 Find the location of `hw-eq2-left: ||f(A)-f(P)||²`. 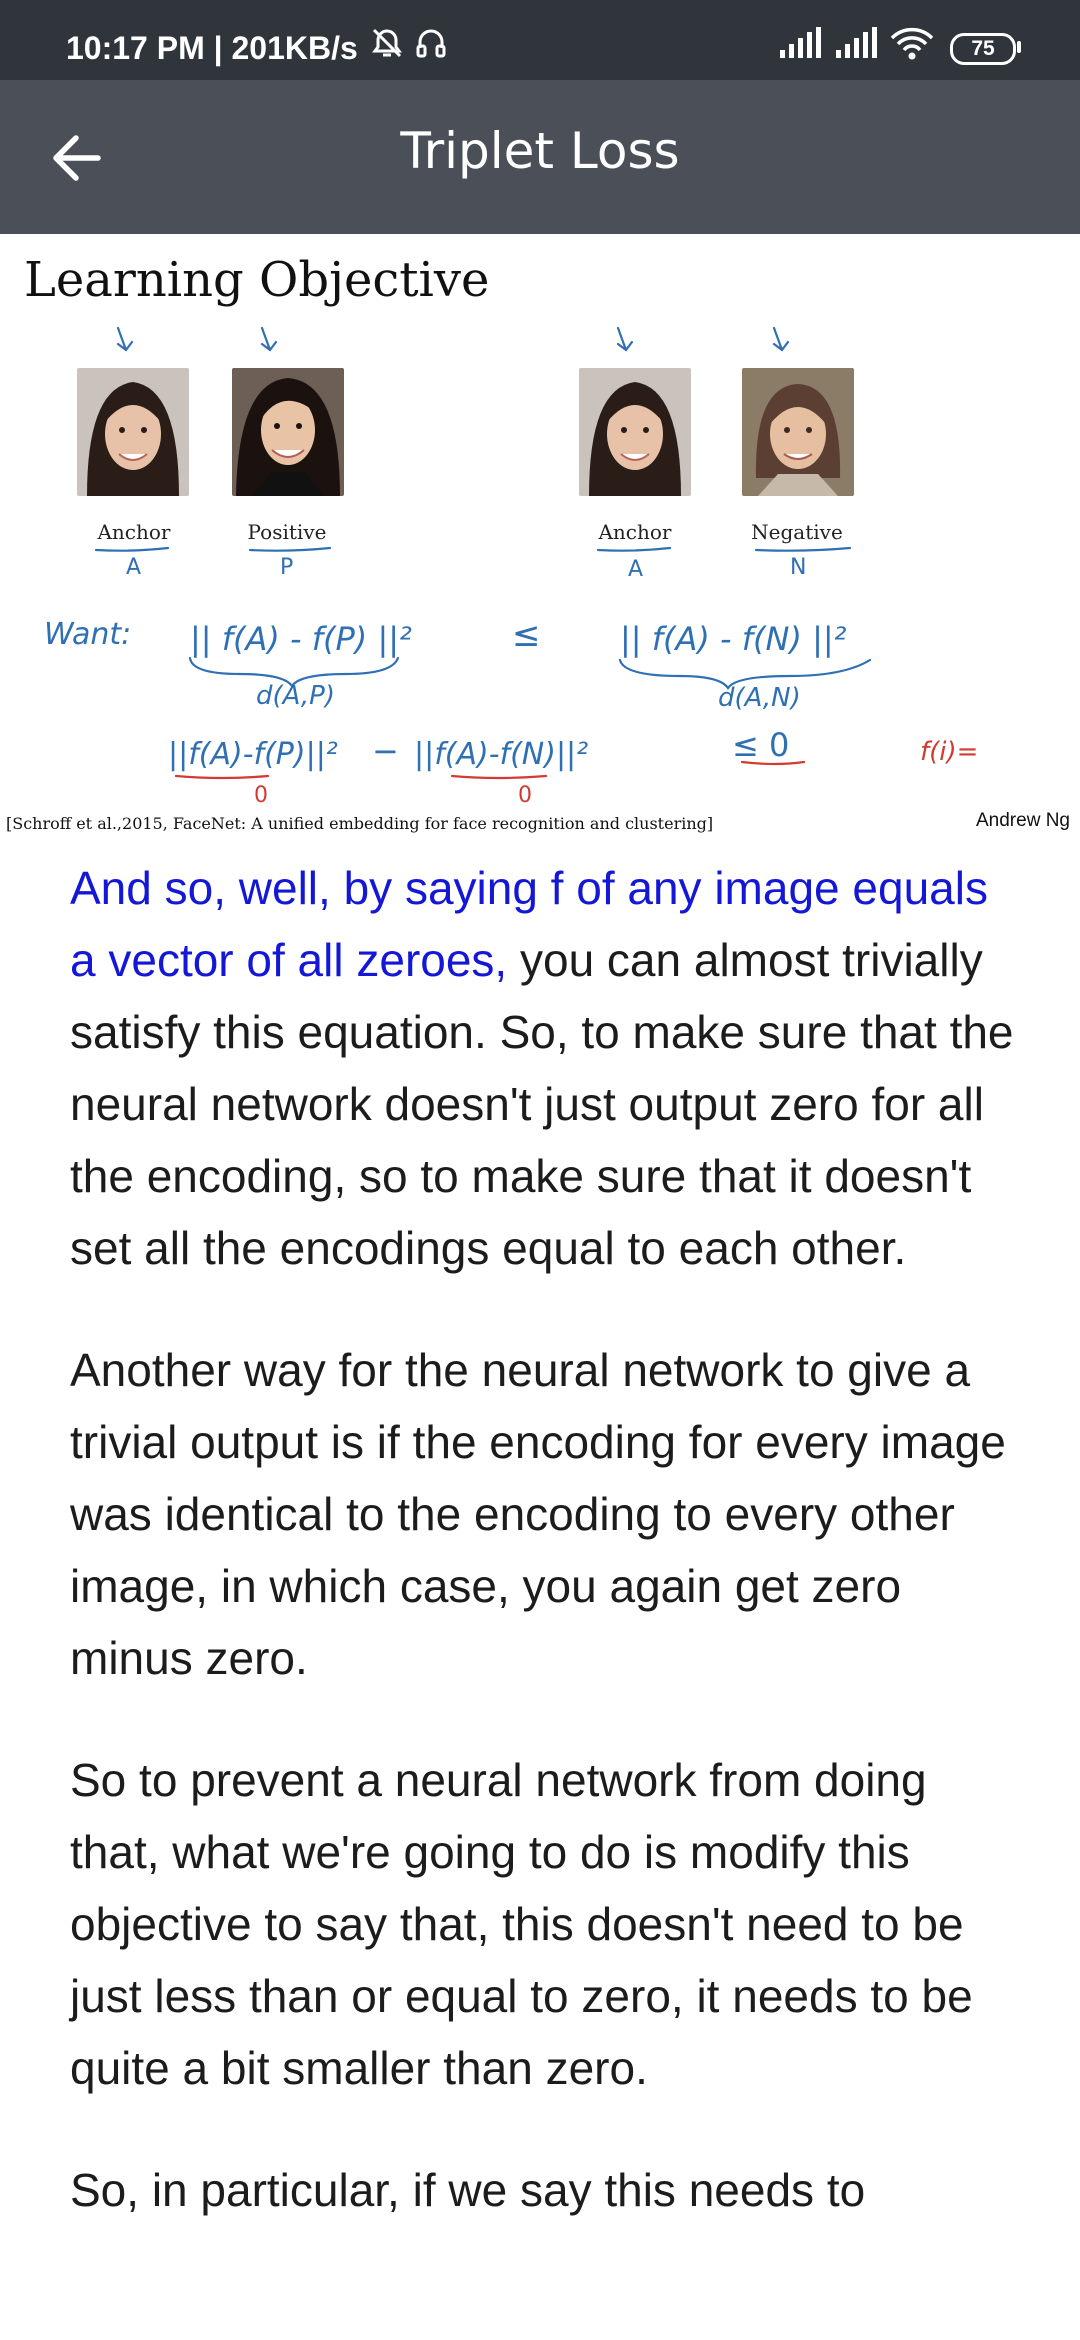

hw-eq2-left: ||f(A)-f(P)||² is located at coordinates (253, 754).